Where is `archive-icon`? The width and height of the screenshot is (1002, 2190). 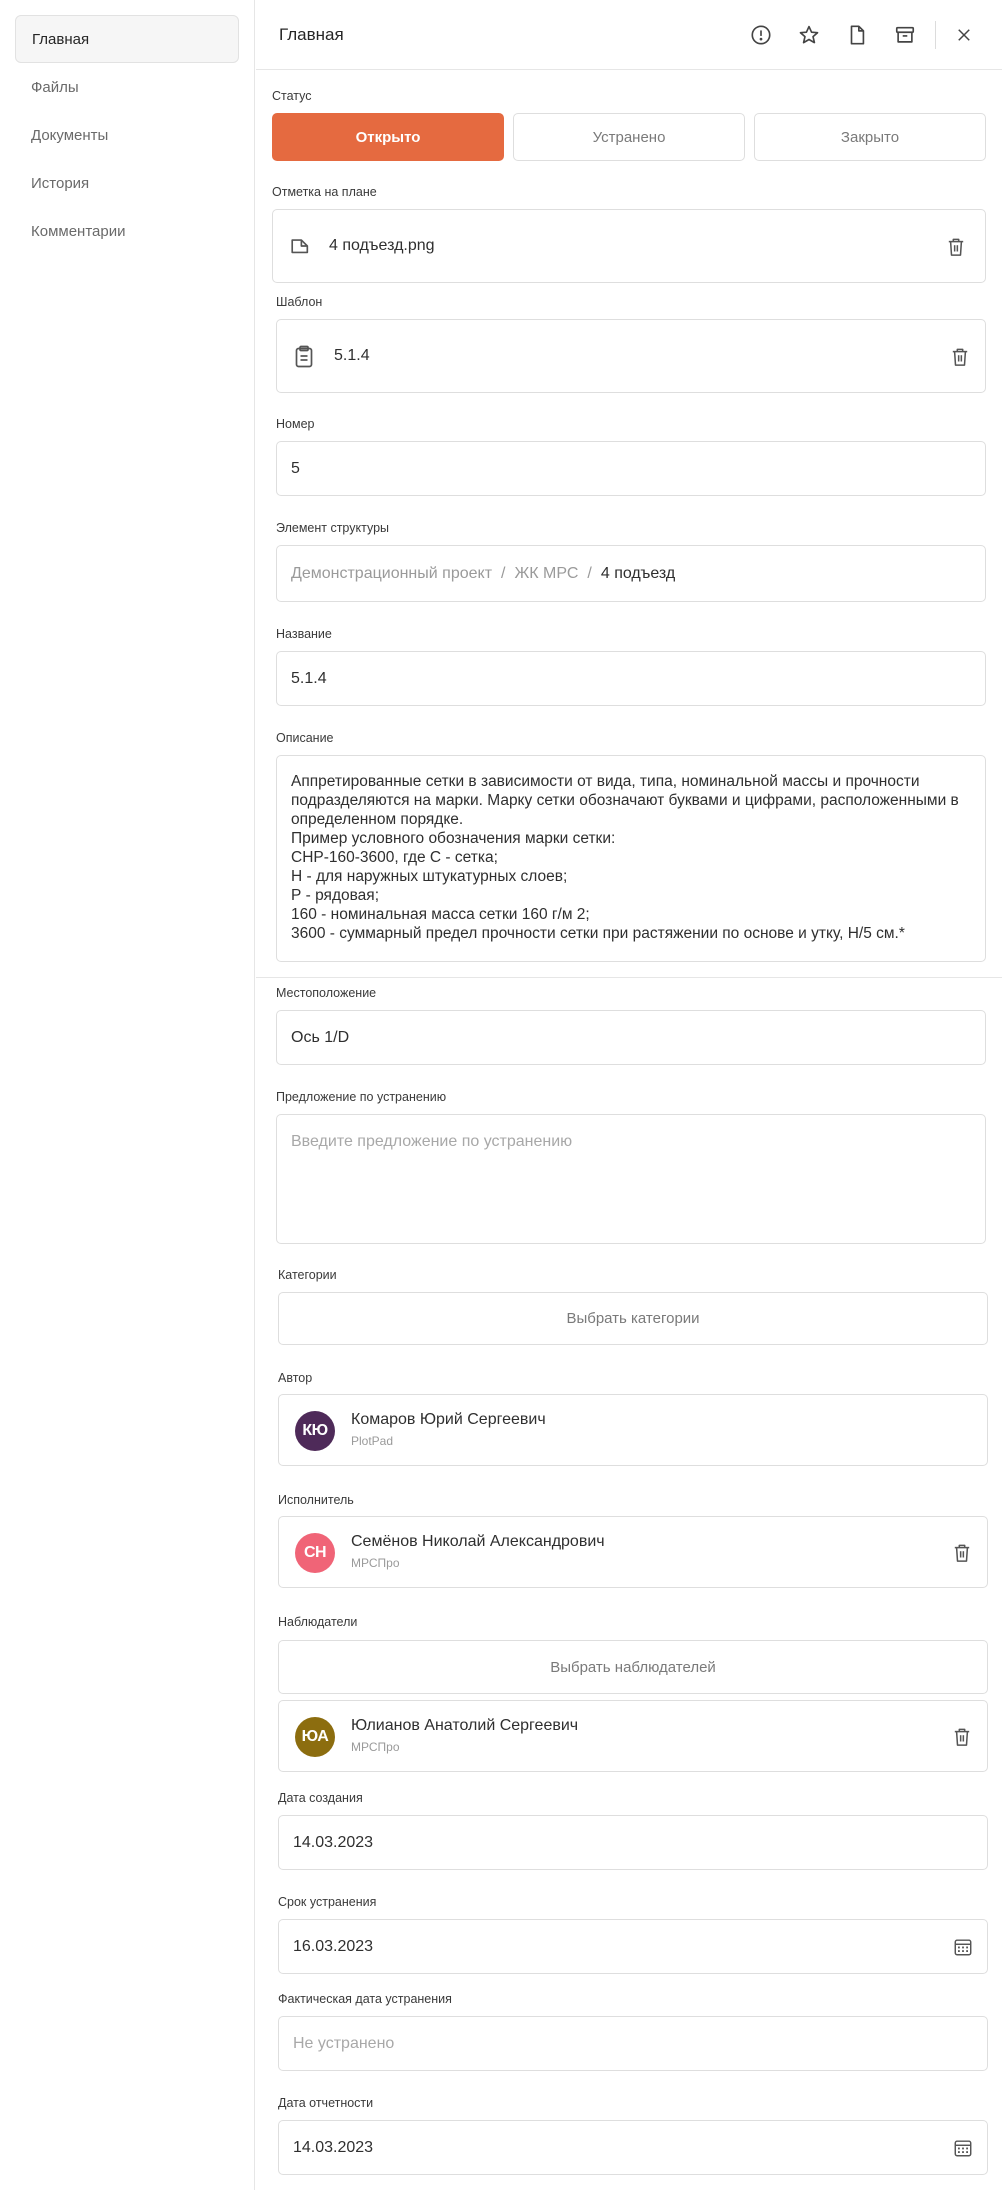
archive-icon is located at coordinates (905, 35).